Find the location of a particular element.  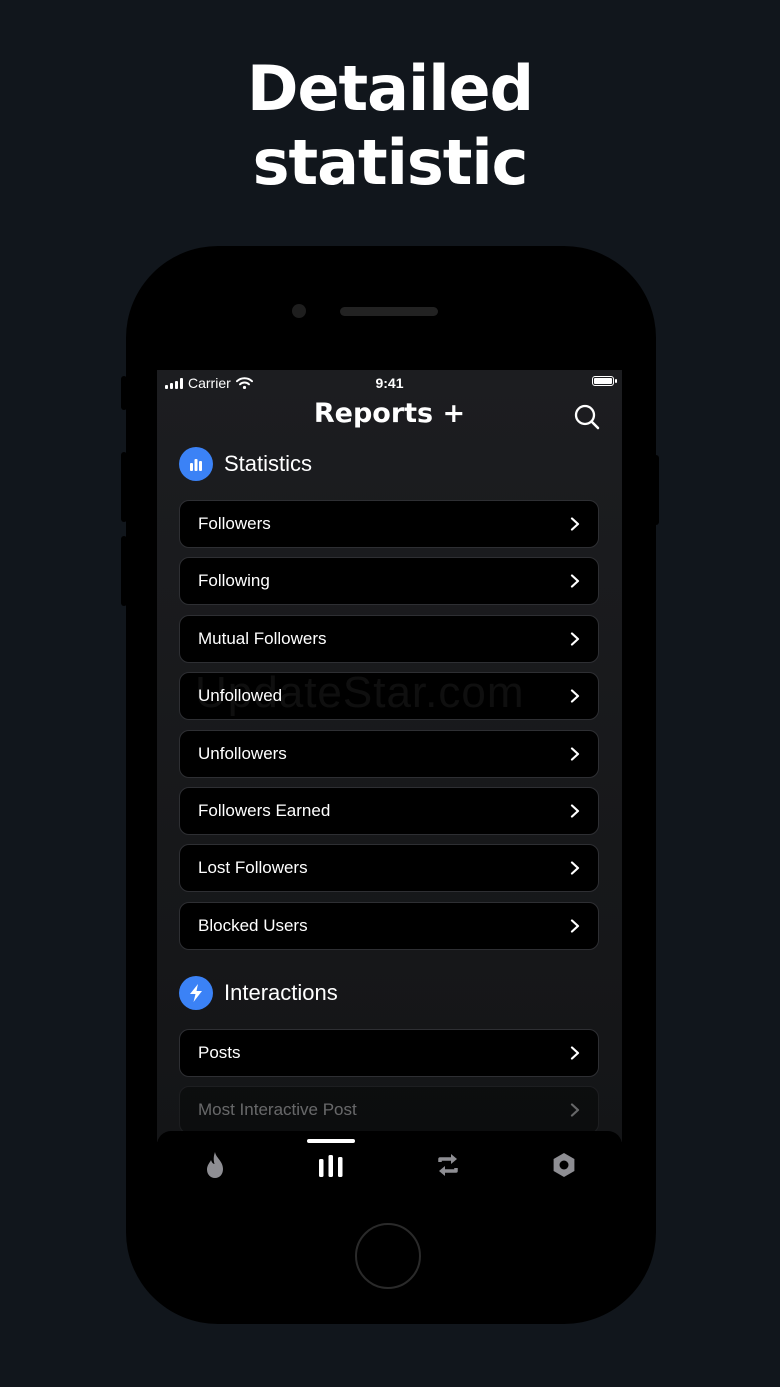

home-button is located at coordinates (388, 1256).